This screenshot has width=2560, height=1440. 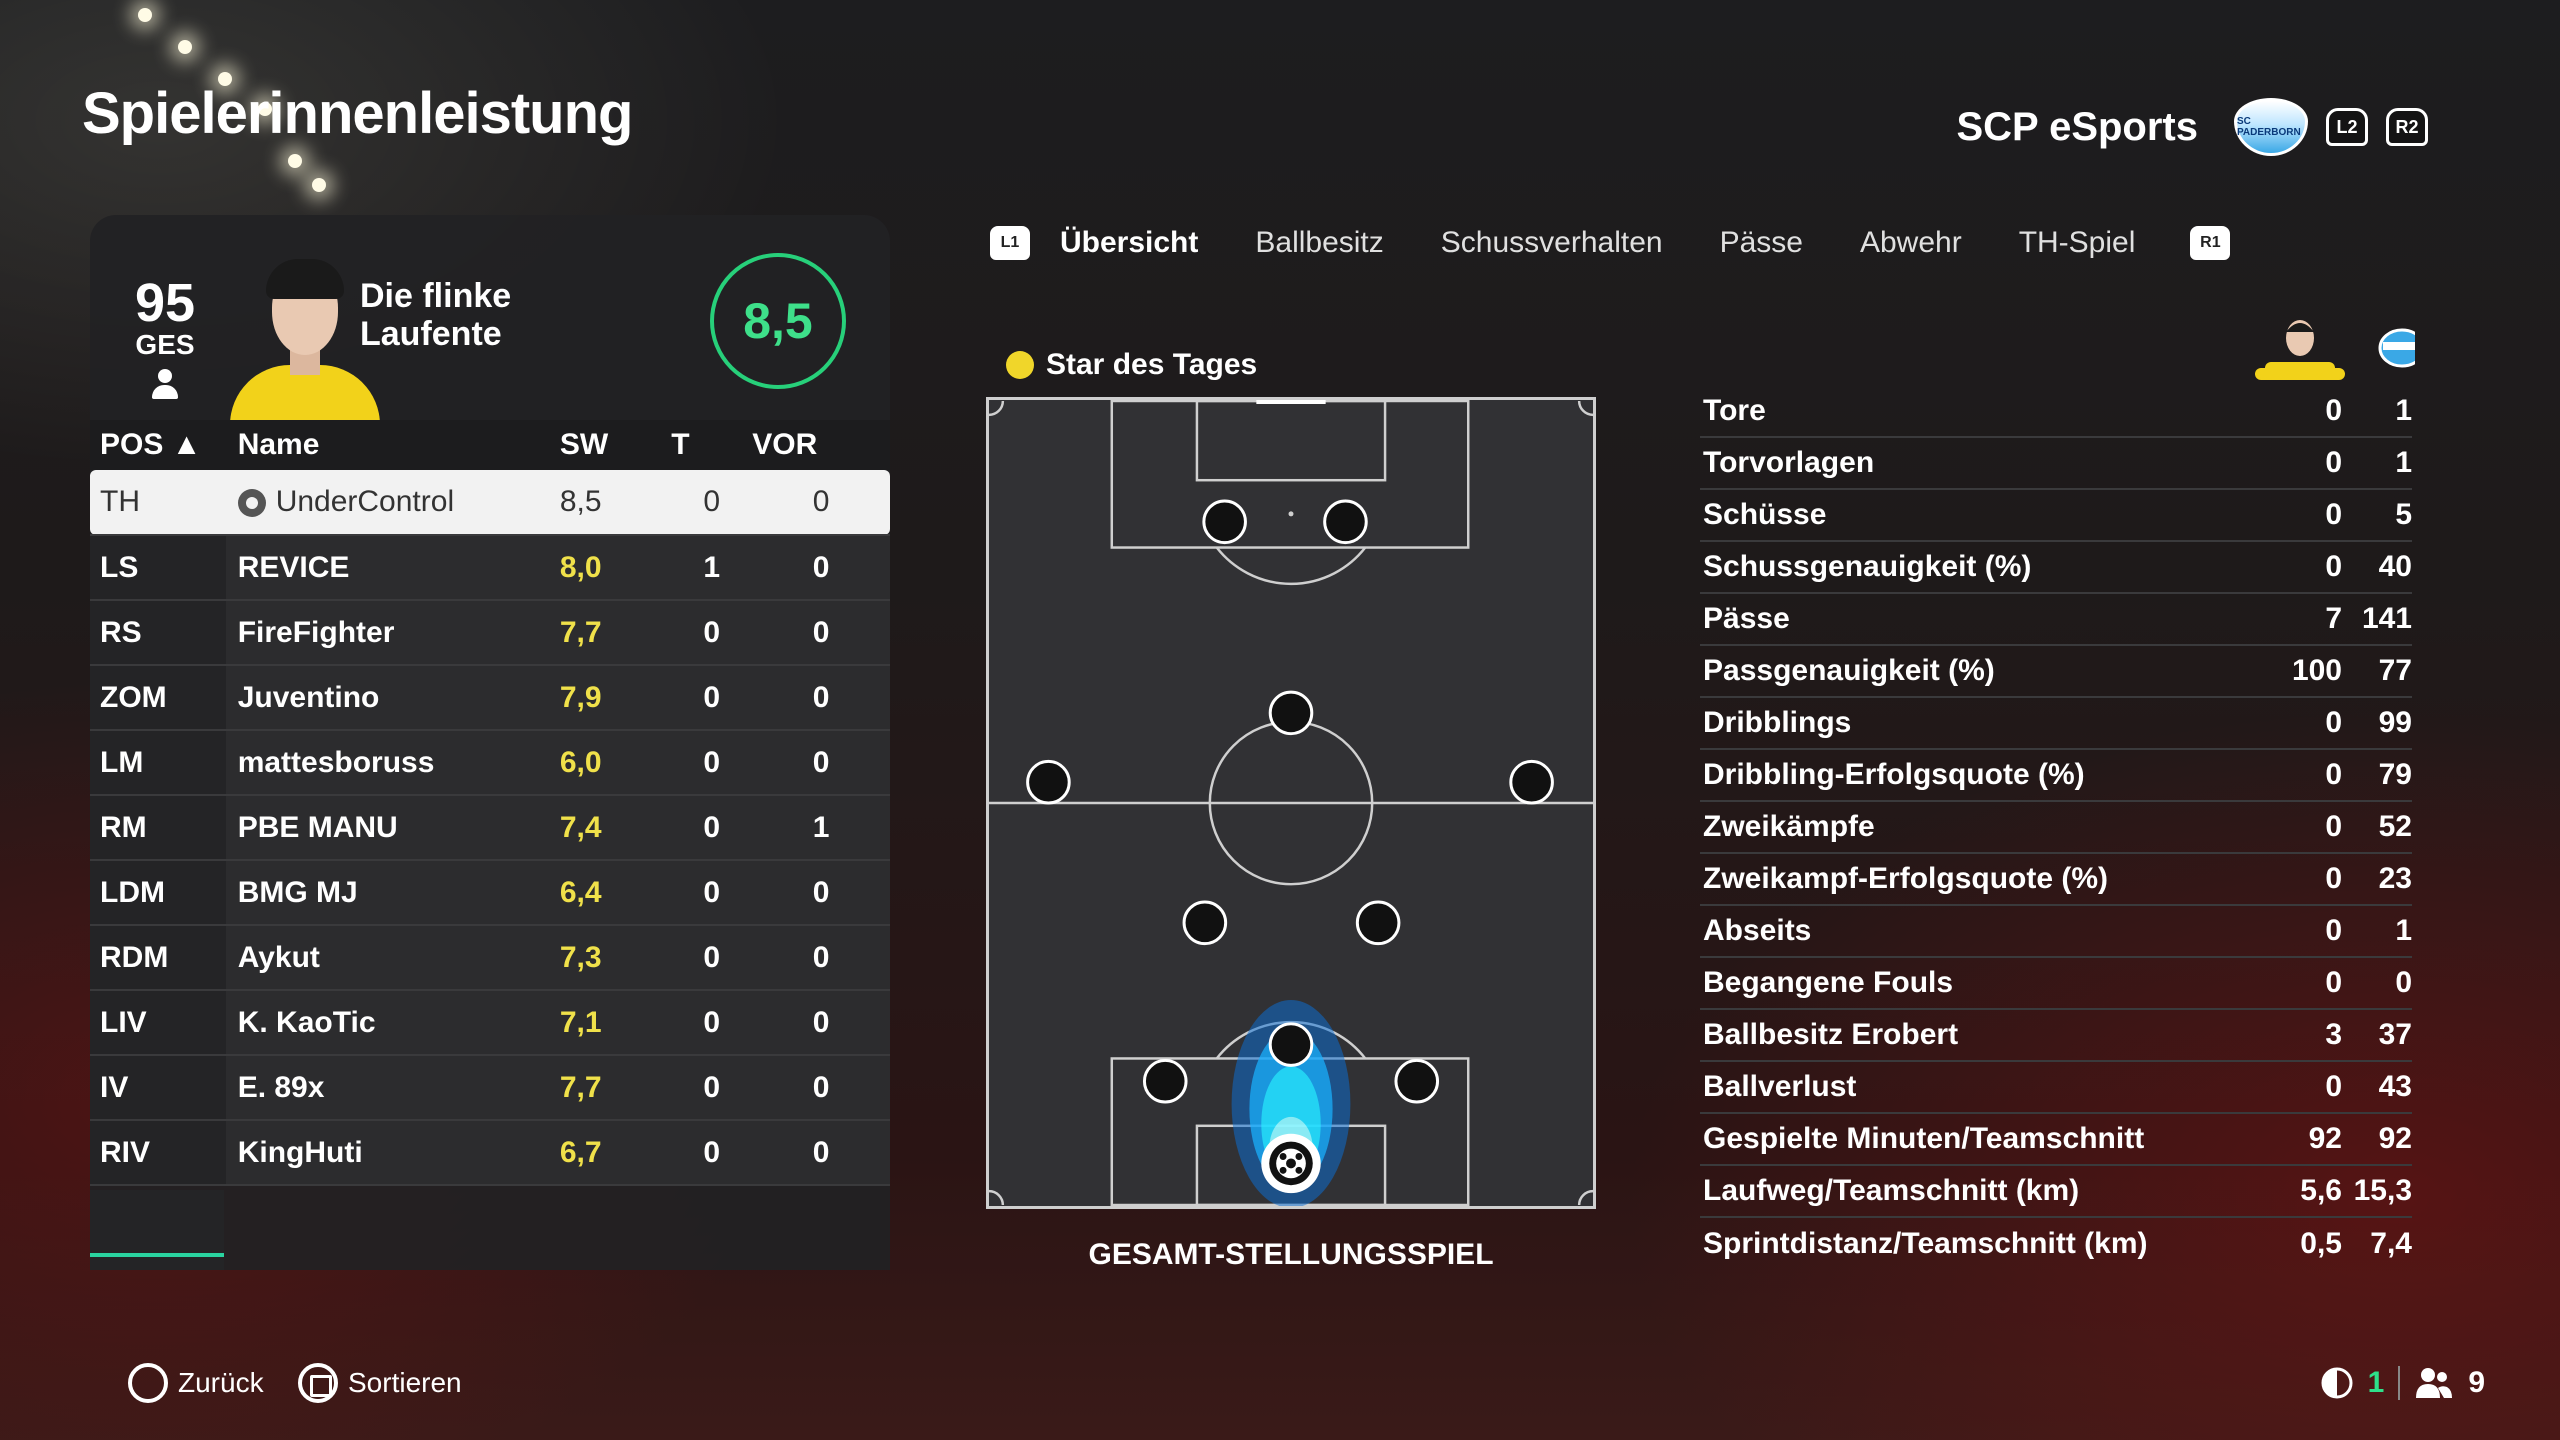 What do you see at coordinates (1291, 1163) in the screenshot?
I see `player-marker-th` at bounding box center [1291, 1163].